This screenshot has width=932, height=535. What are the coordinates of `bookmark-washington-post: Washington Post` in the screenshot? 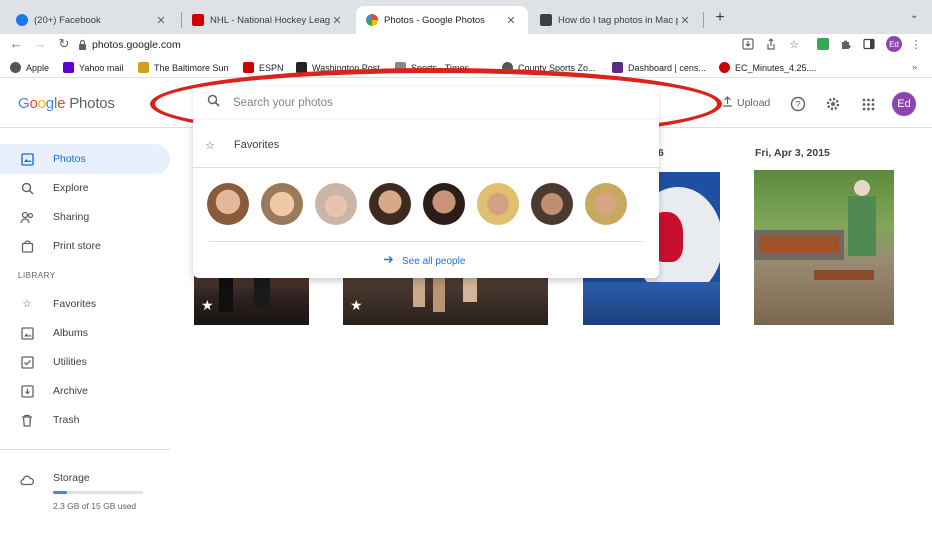 It's located at (338, 67).